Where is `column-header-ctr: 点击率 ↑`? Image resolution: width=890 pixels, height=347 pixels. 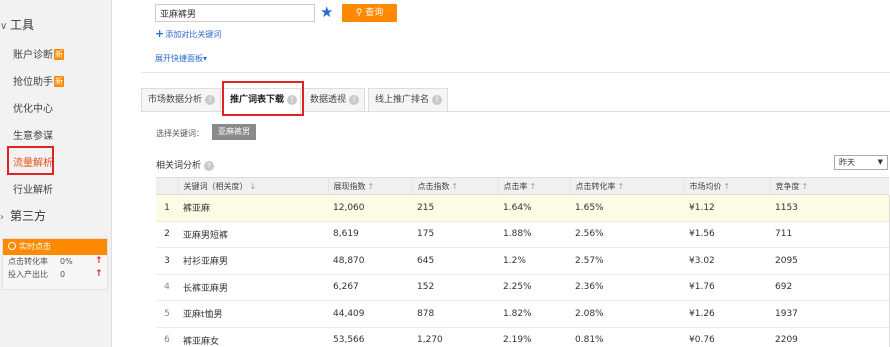
column-header-ctr: 点击率 ↑ is located at coordinates (533, 186).